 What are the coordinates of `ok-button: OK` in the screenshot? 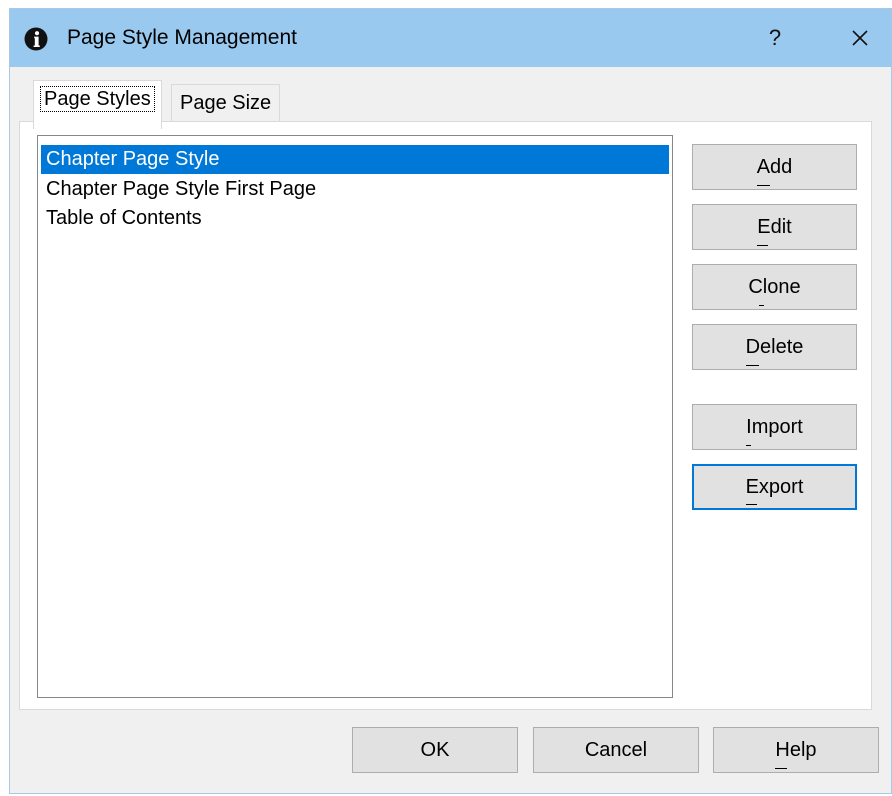 It's located at (435, 750).